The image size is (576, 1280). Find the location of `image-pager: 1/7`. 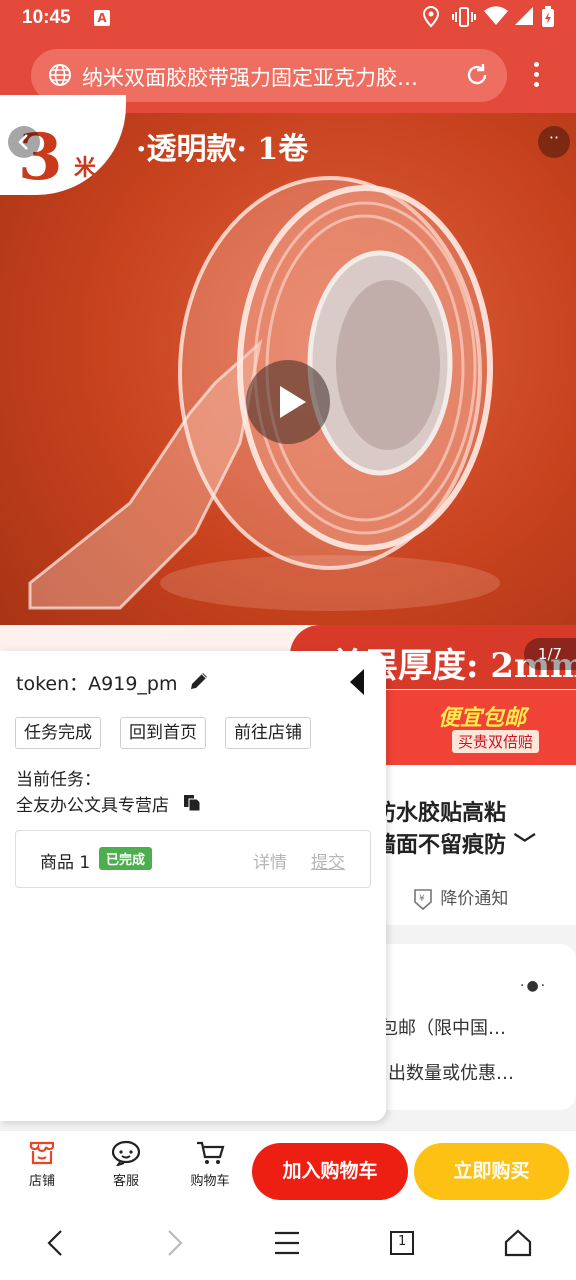

image-pager: 1/7 is located at coordinates (550, 654).